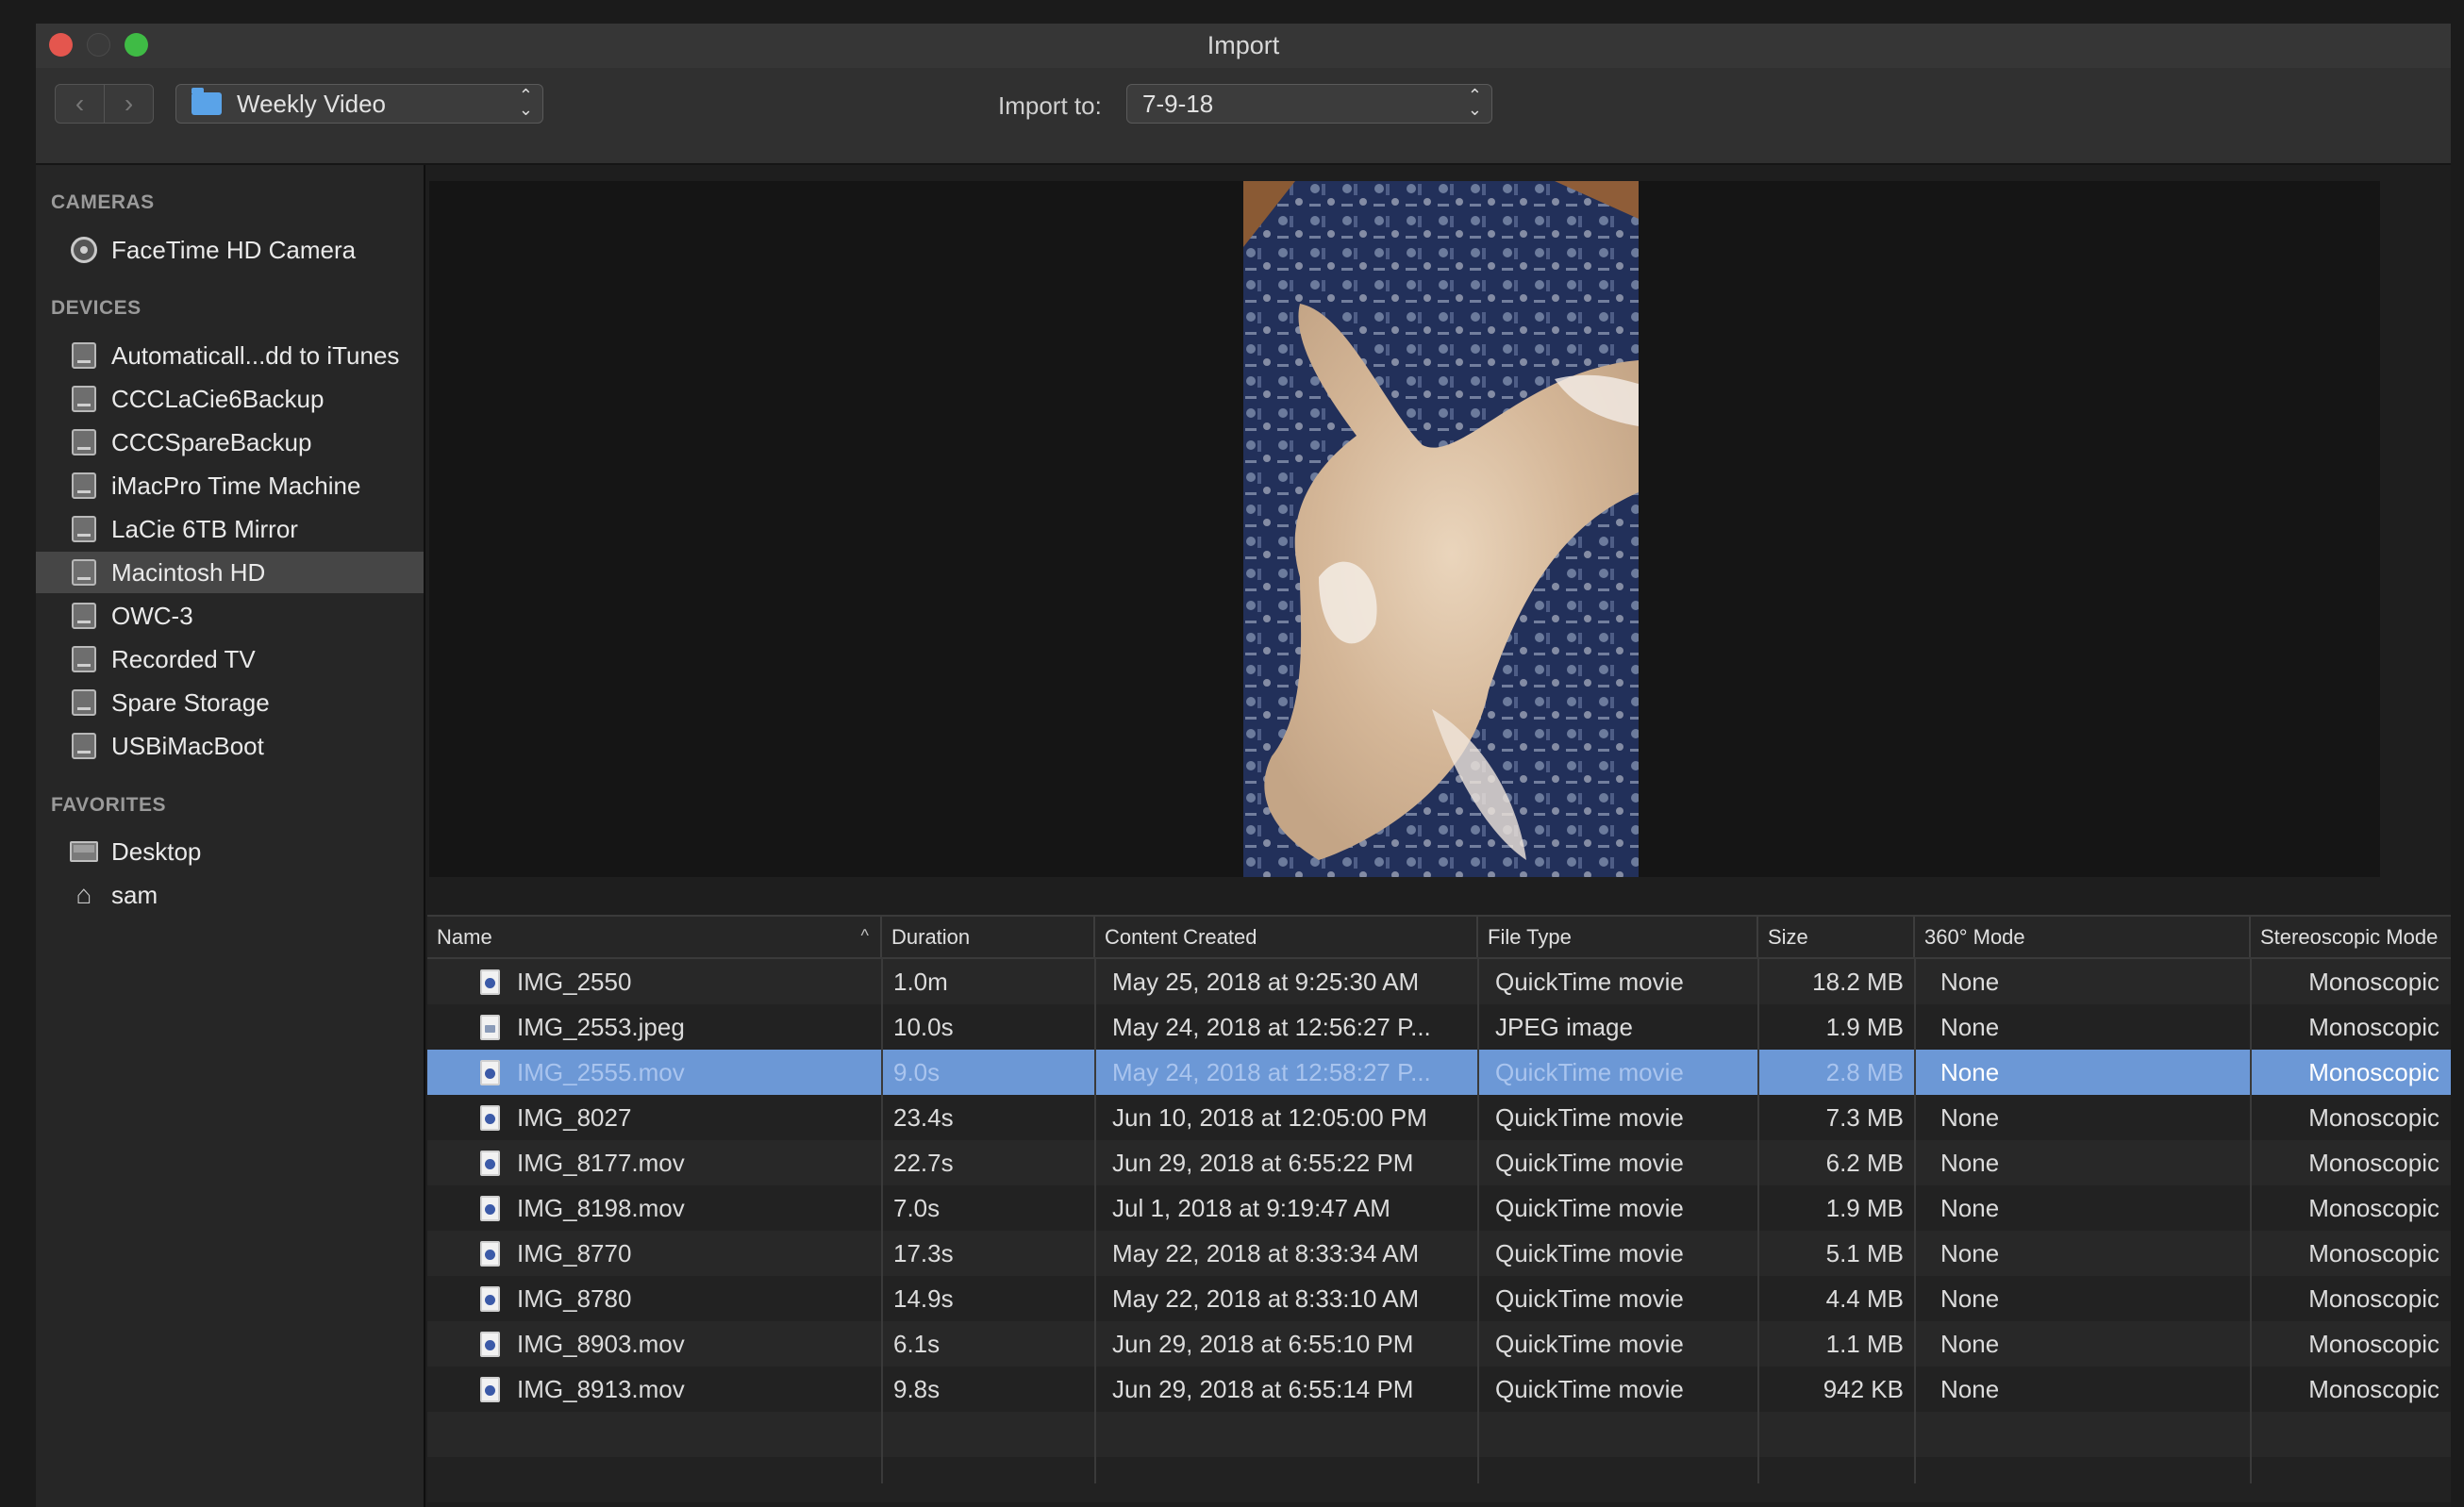 The width and height of the screenshot is (2464, 1507). Describe the element at coordinates (84, 895) in the screenshot. I see `home-icon: ⌂` at that location.